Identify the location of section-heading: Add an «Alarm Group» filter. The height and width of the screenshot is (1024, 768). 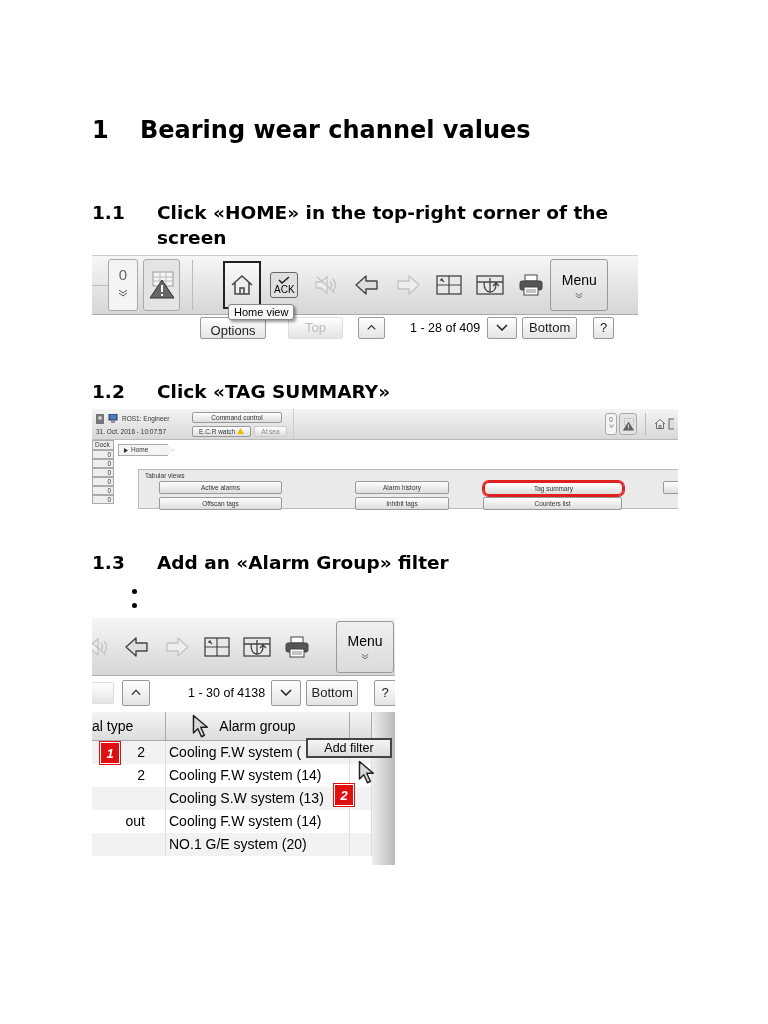
(303, 563).